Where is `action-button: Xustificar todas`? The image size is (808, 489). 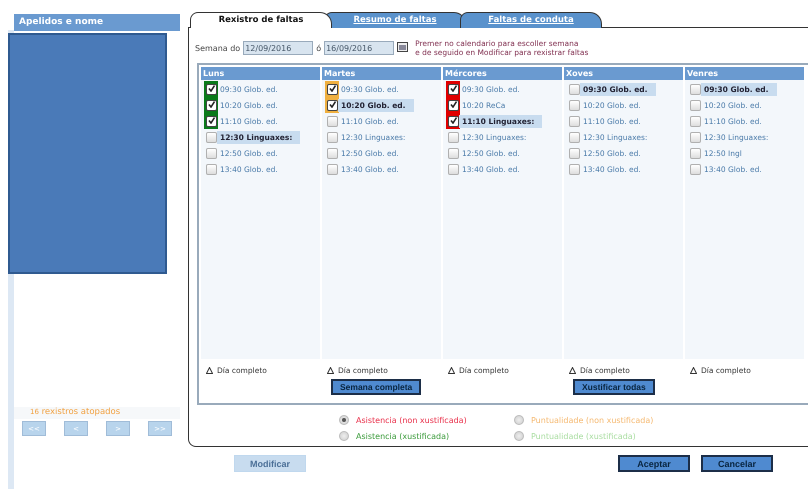
action-button: Xustificar todas is located at coordinates (614, 387).